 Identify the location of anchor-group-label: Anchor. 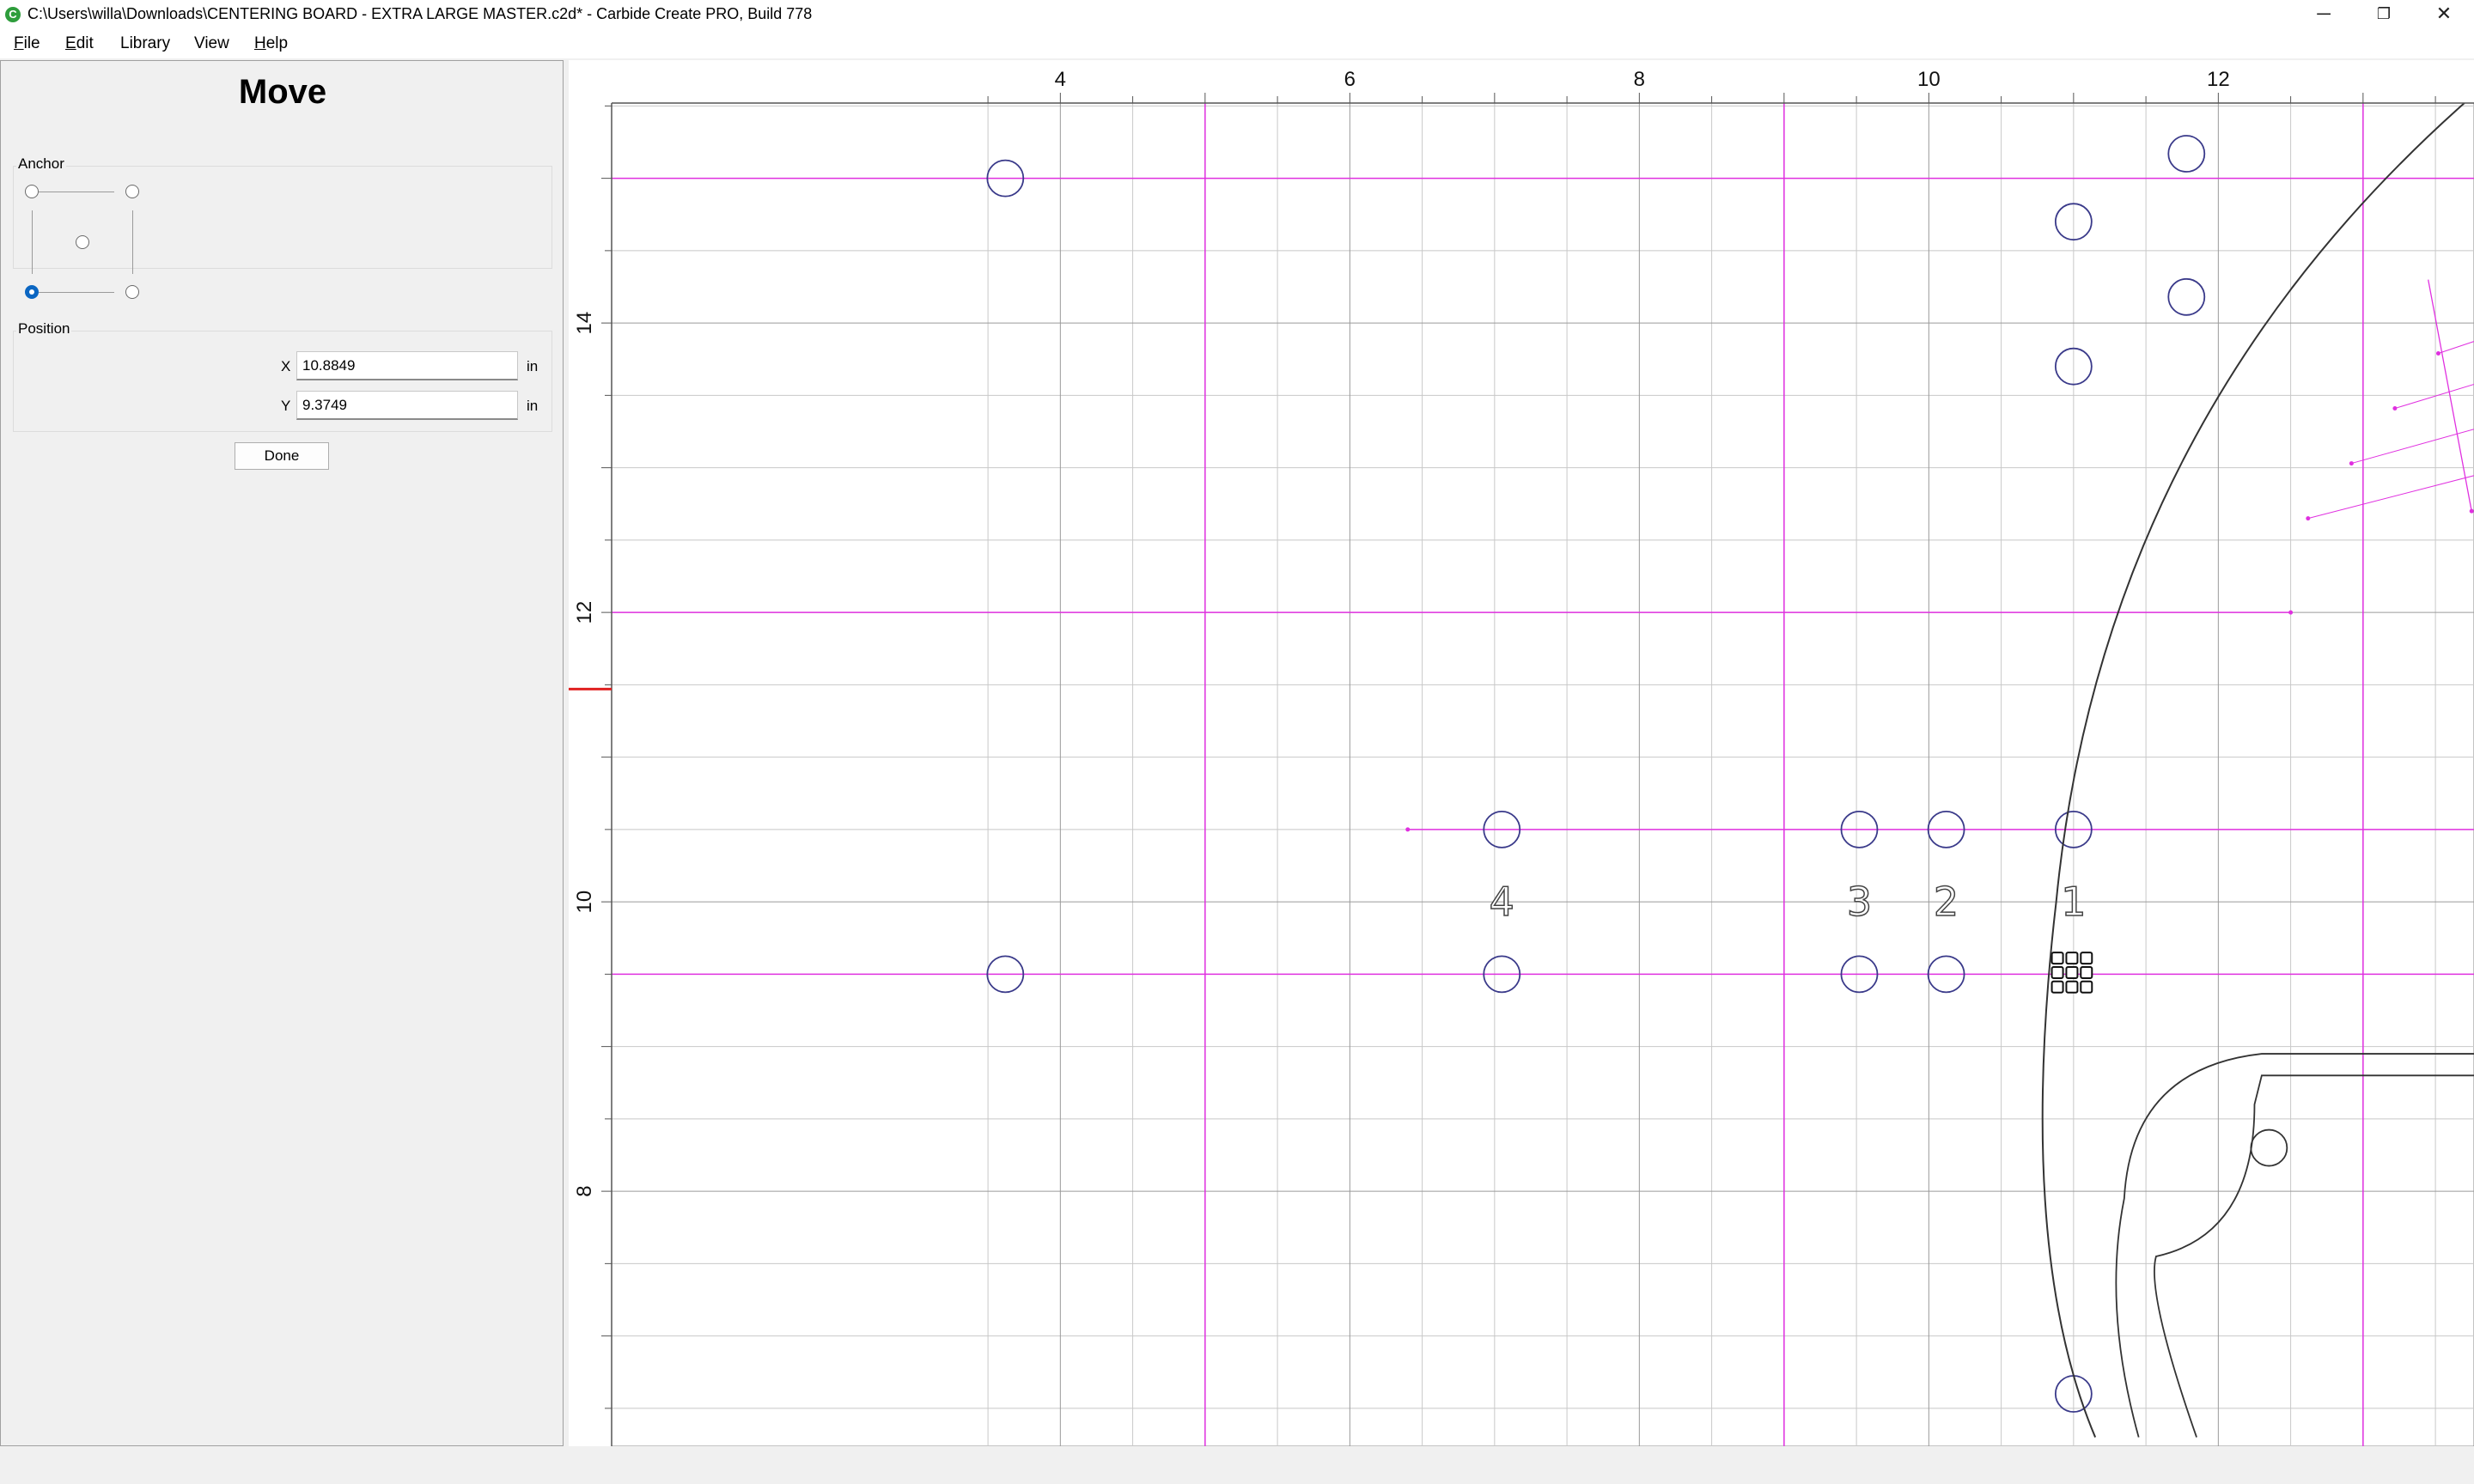
(41, 164).